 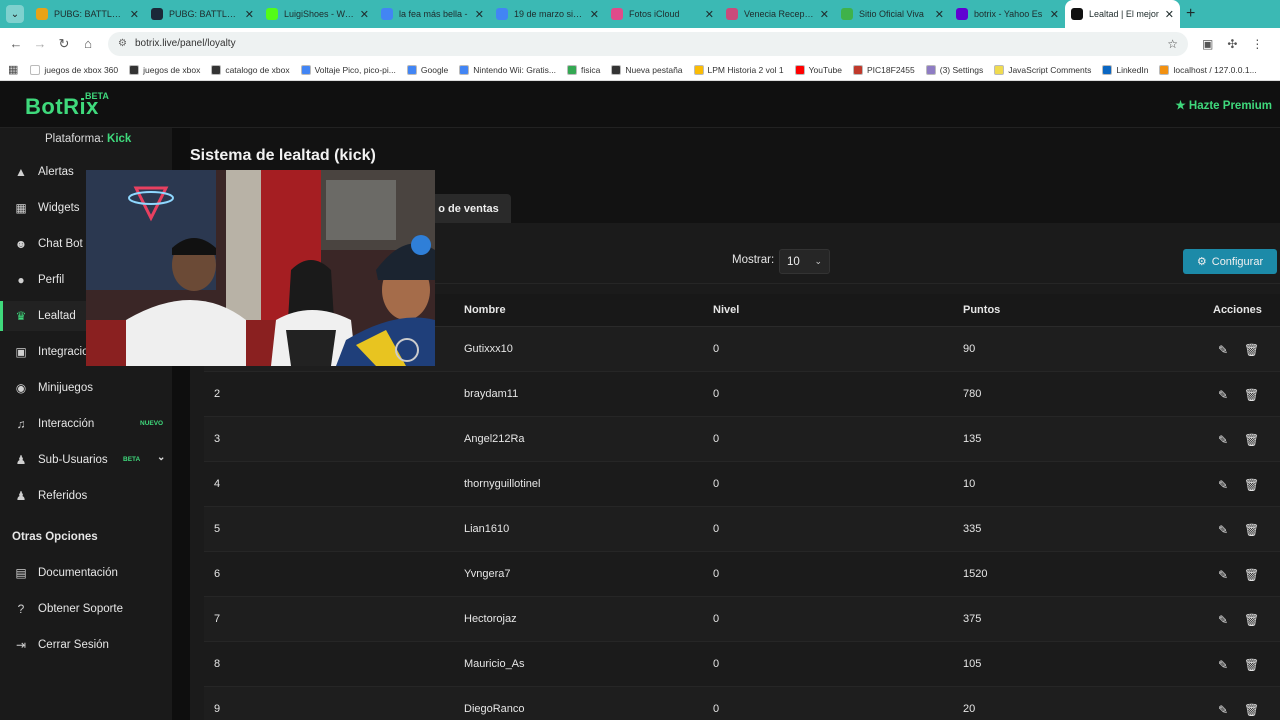 I want to click on bookmark-item: Nueva pestaña, so click(x=647, y=69).